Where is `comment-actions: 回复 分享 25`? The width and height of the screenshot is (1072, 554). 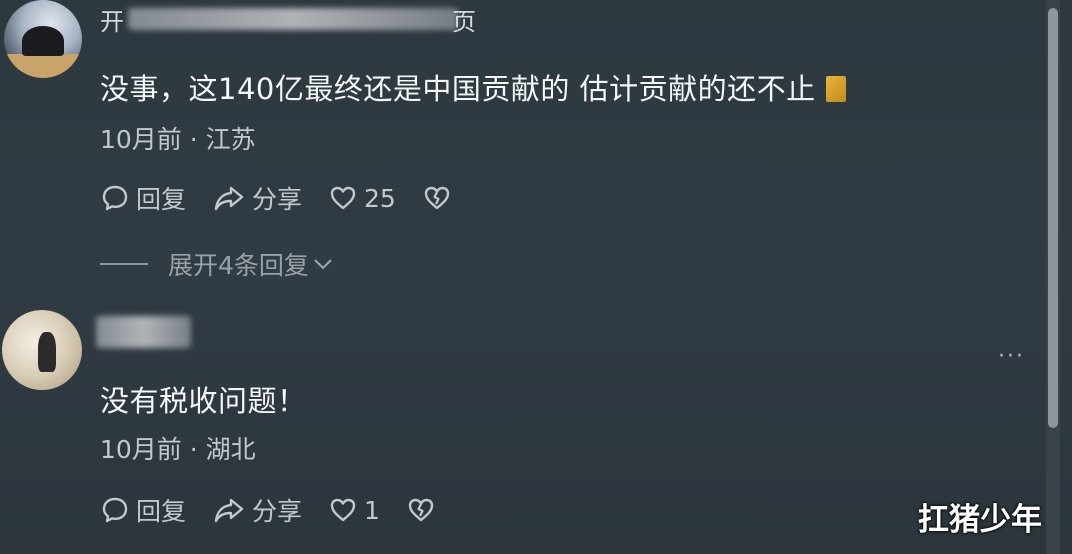
comment-actions: 回复 分享 25 is located at coordinates (292, 198).